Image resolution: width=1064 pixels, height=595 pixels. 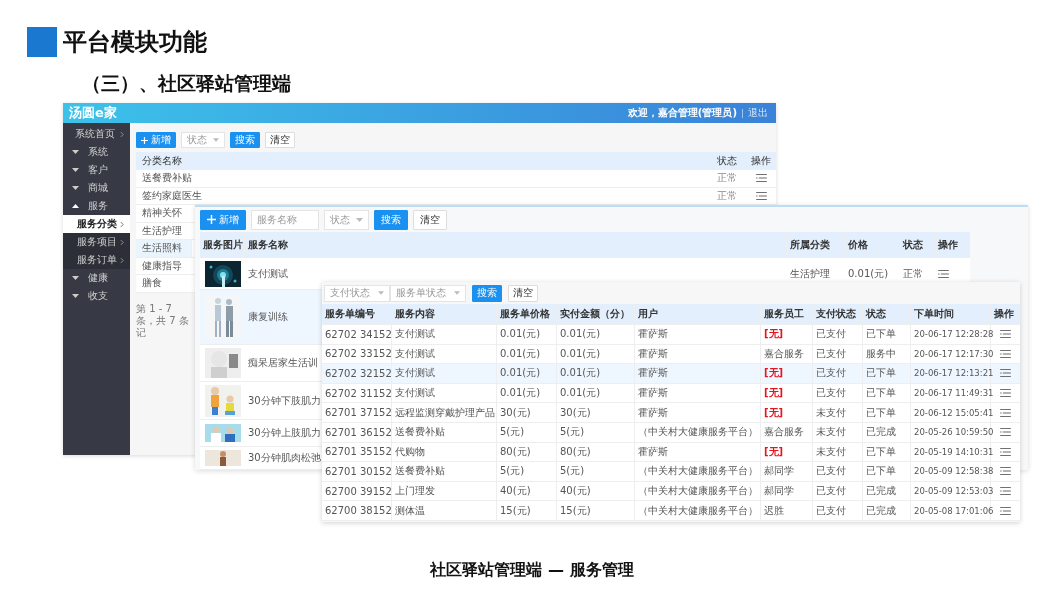 I want to click on table-cell: 20-06-17 12:17:30, so click(x=951, y=354).